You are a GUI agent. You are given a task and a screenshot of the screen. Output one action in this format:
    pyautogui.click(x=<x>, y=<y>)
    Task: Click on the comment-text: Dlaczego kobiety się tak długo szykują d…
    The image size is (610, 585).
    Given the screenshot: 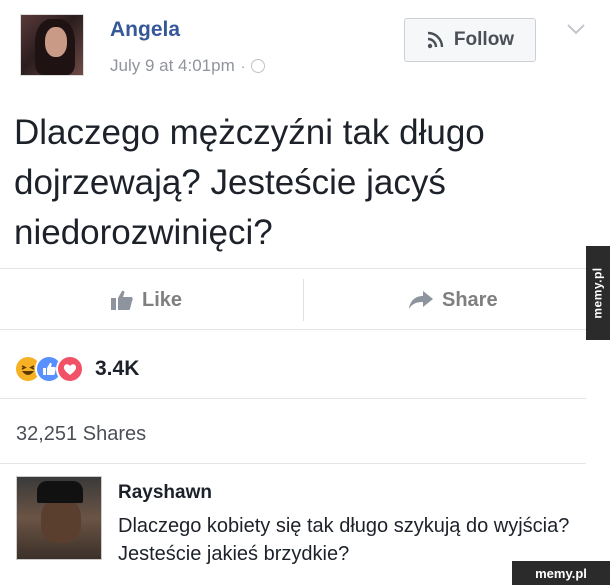 What is the action you would take?
    pyautogui.click(x=344, y=540)
    